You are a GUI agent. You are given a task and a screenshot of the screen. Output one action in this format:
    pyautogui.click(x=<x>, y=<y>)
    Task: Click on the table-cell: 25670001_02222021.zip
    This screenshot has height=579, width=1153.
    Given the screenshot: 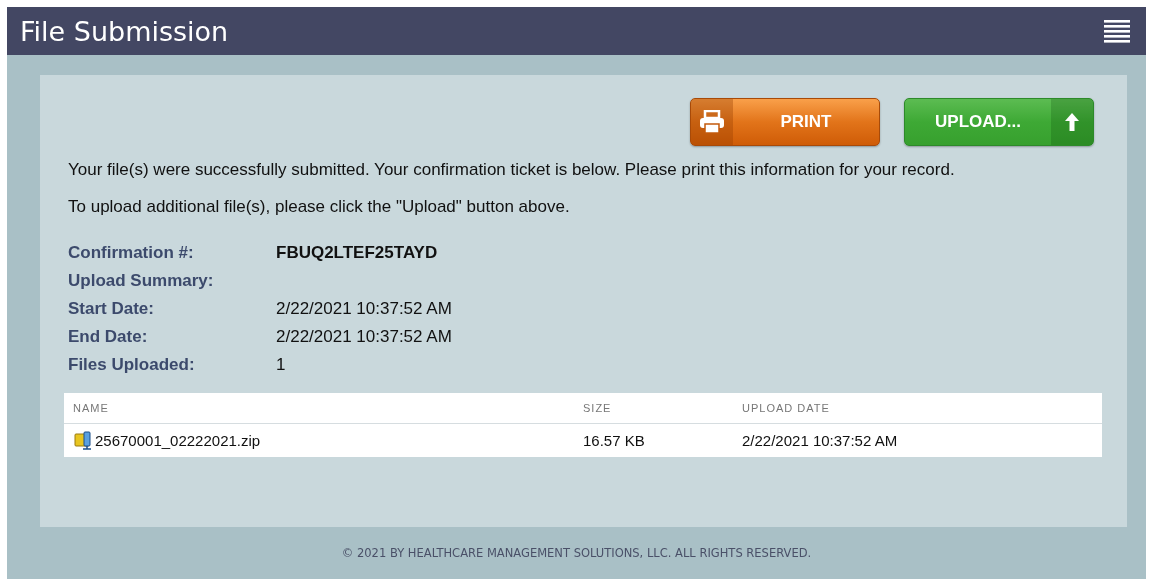 What is the action you would take?
    pyautogui.click(x=178, y=440)
    